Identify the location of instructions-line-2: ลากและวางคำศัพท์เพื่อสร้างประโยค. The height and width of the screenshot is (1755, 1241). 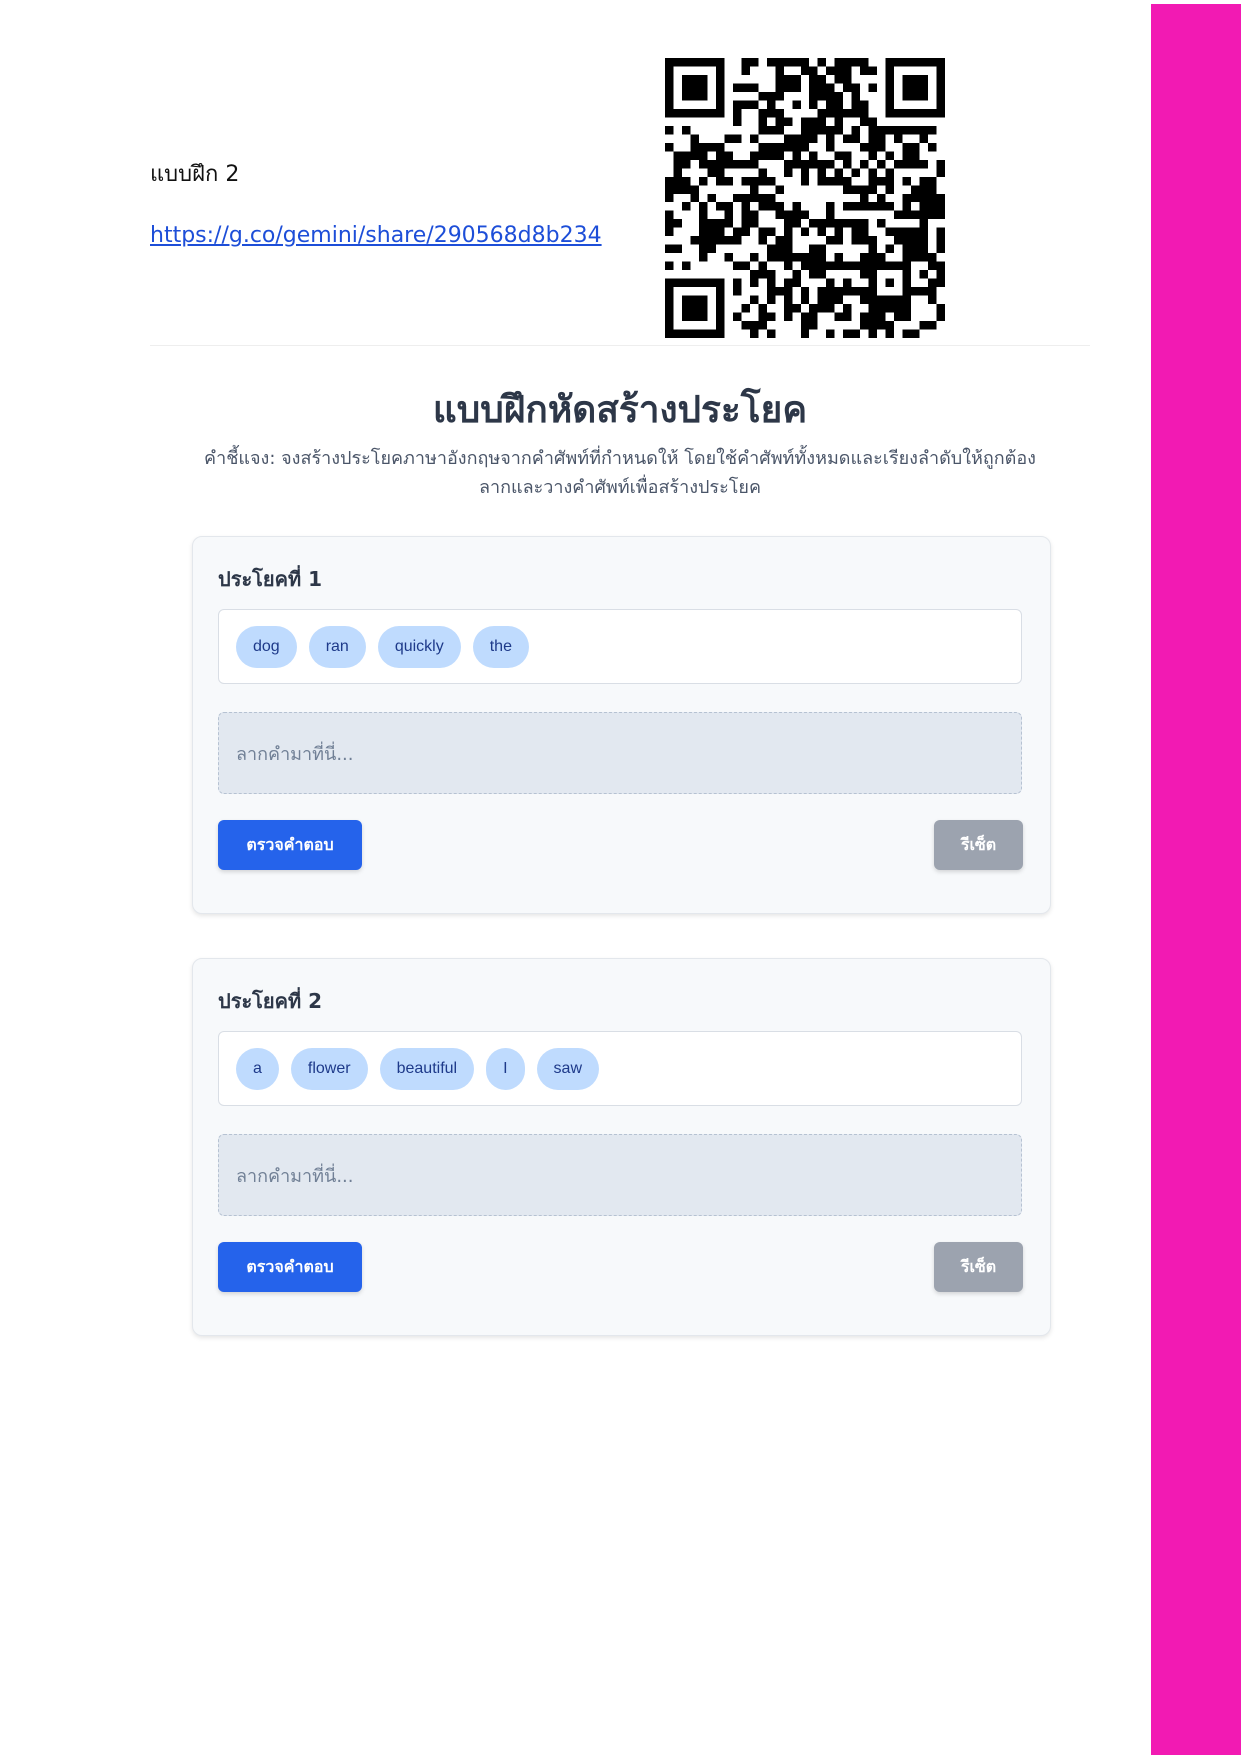
(620, 487).